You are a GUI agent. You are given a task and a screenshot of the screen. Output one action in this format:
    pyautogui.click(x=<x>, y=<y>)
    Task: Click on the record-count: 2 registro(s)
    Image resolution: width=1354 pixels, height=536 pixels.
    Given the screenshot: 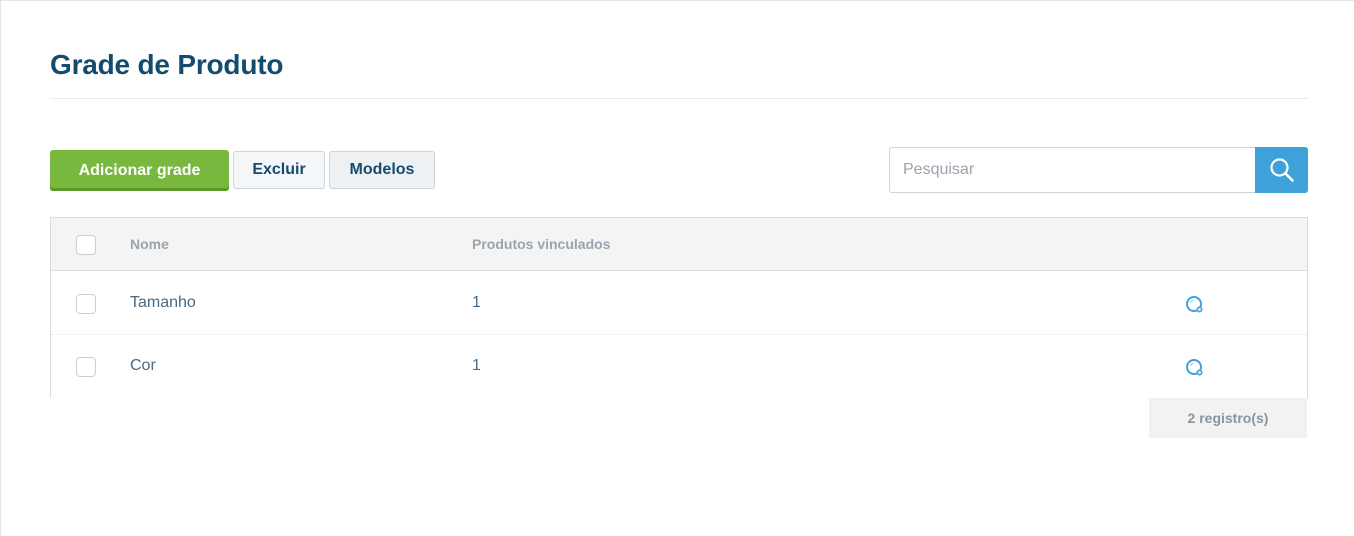 What is the action you would take?
    pyautogui.click(x=1228, y=418)
    